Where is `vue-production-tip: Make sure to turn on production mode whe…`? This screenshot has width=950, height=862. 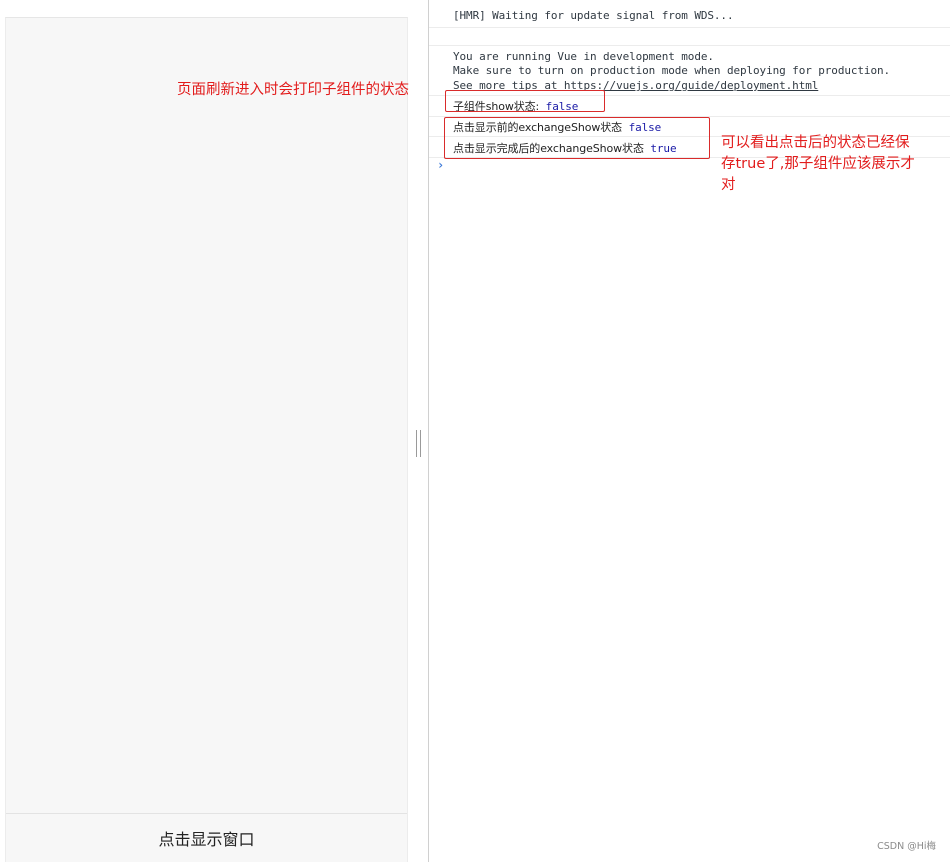
vue-production-tip: Make sure to turn on production mode whe… is located at coordinates (672, 70).